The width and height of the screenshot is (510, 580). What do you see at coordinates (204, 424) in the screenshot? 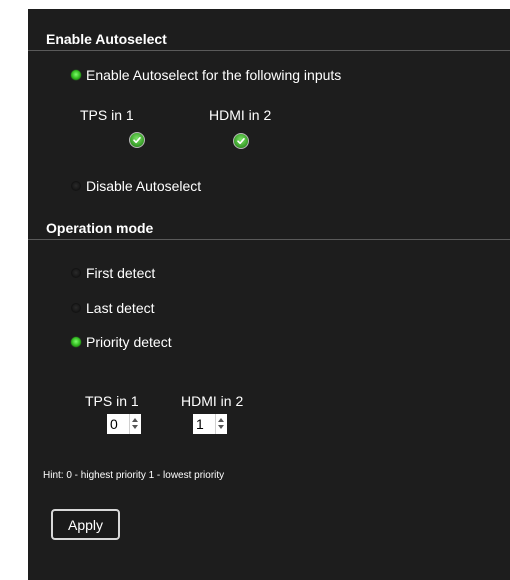
I see `priority-value-hdmi: 1` at bounding box center [204, 424].